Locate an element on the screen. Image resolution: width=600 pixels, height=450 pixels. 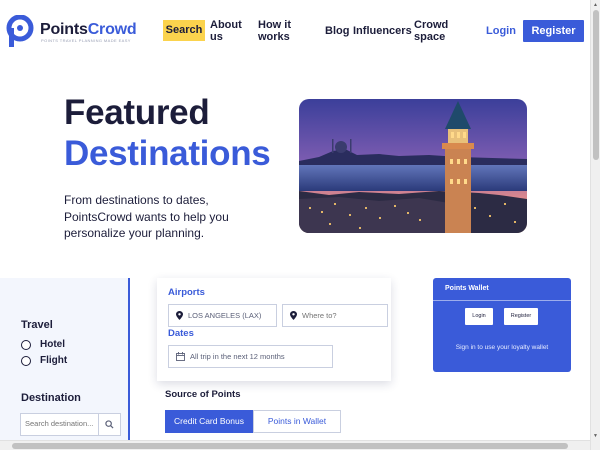
brand-name: PointsCrowd is located at coordinates (88, 30).